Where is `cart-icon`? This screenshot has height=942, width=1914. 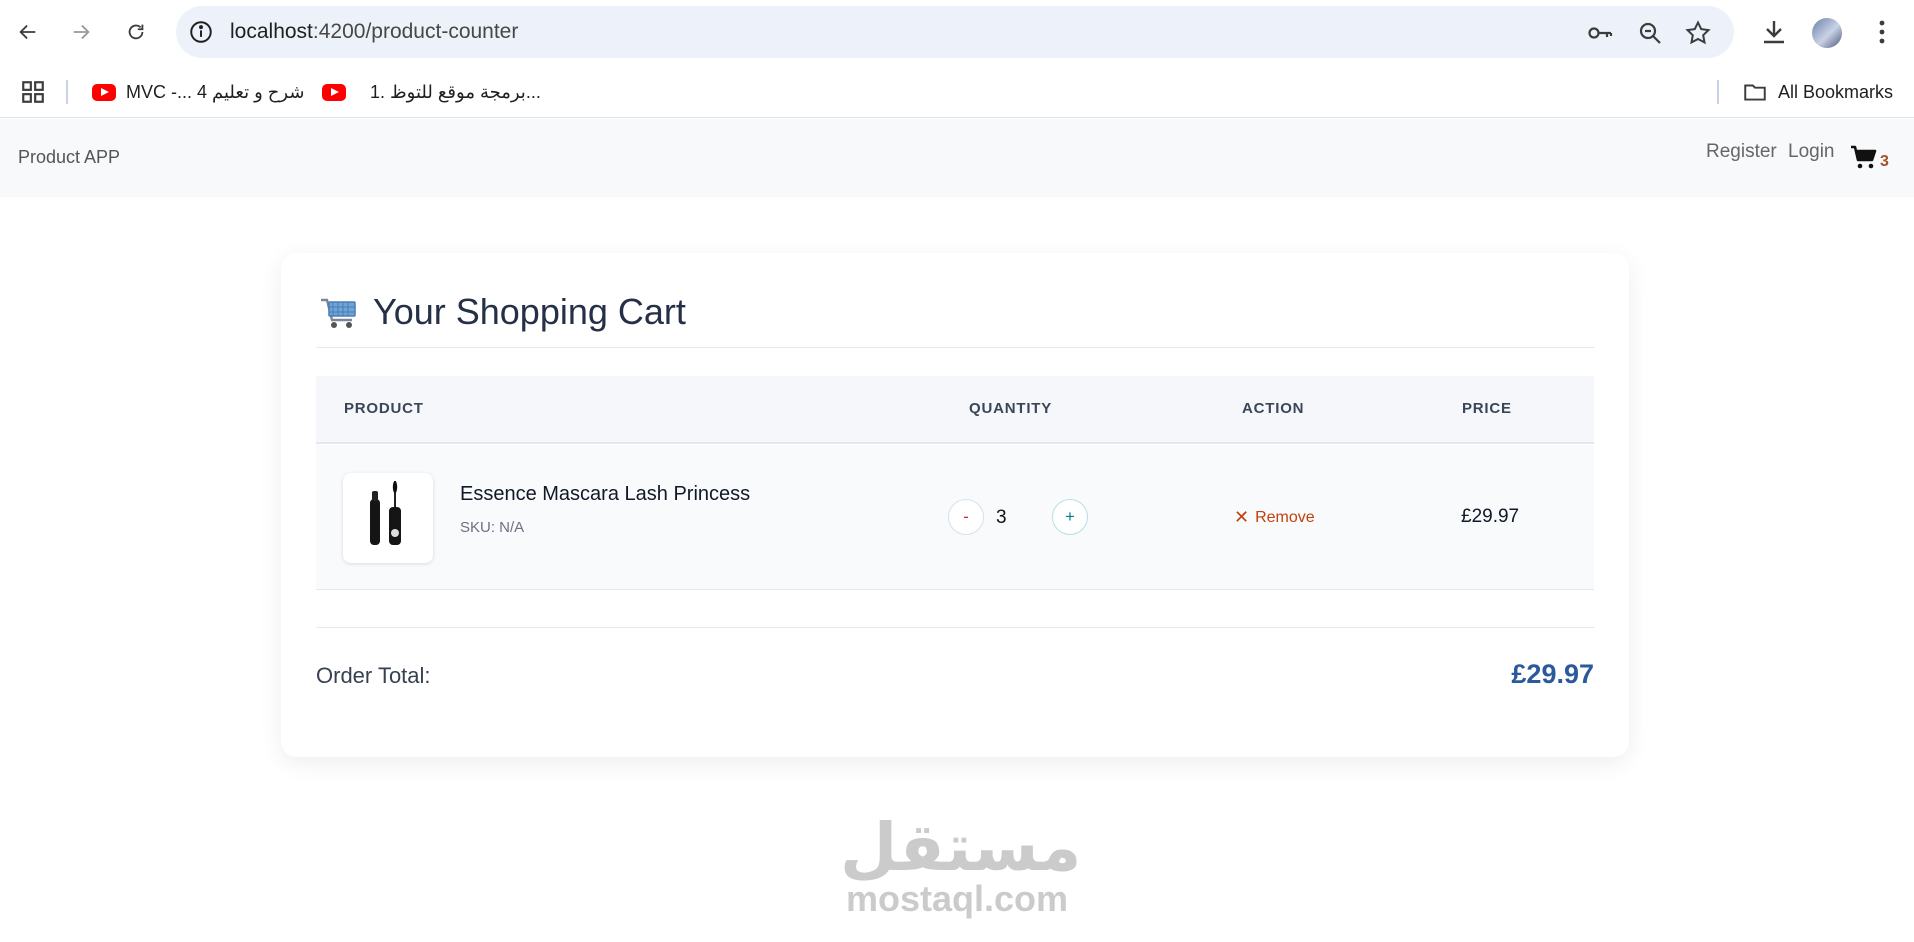 cart-icon is located at coordinates (1864, 157).